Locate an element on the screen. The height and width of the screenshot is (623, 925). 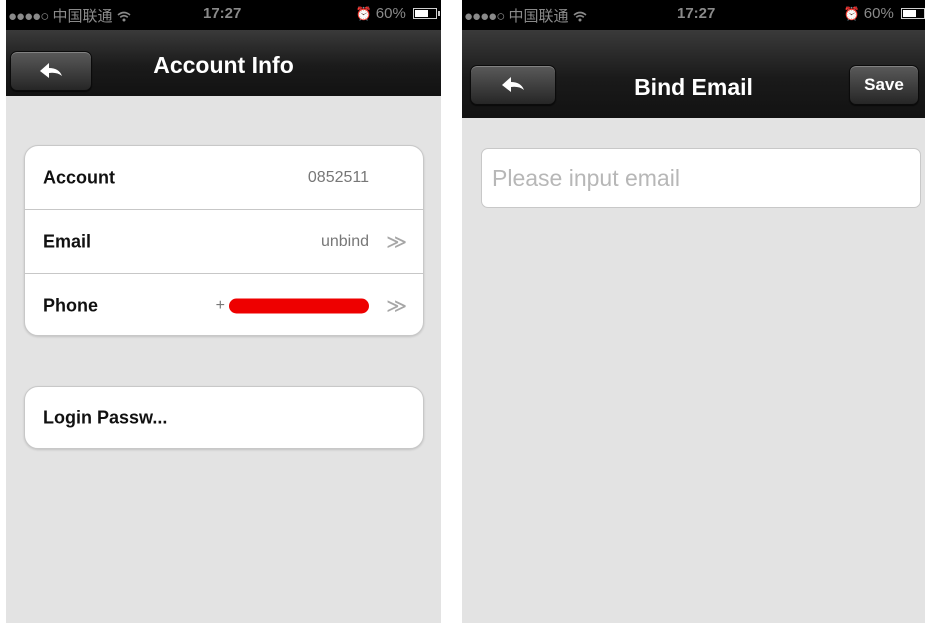
account-value: 0852511 is located at coordinates (338, 177).